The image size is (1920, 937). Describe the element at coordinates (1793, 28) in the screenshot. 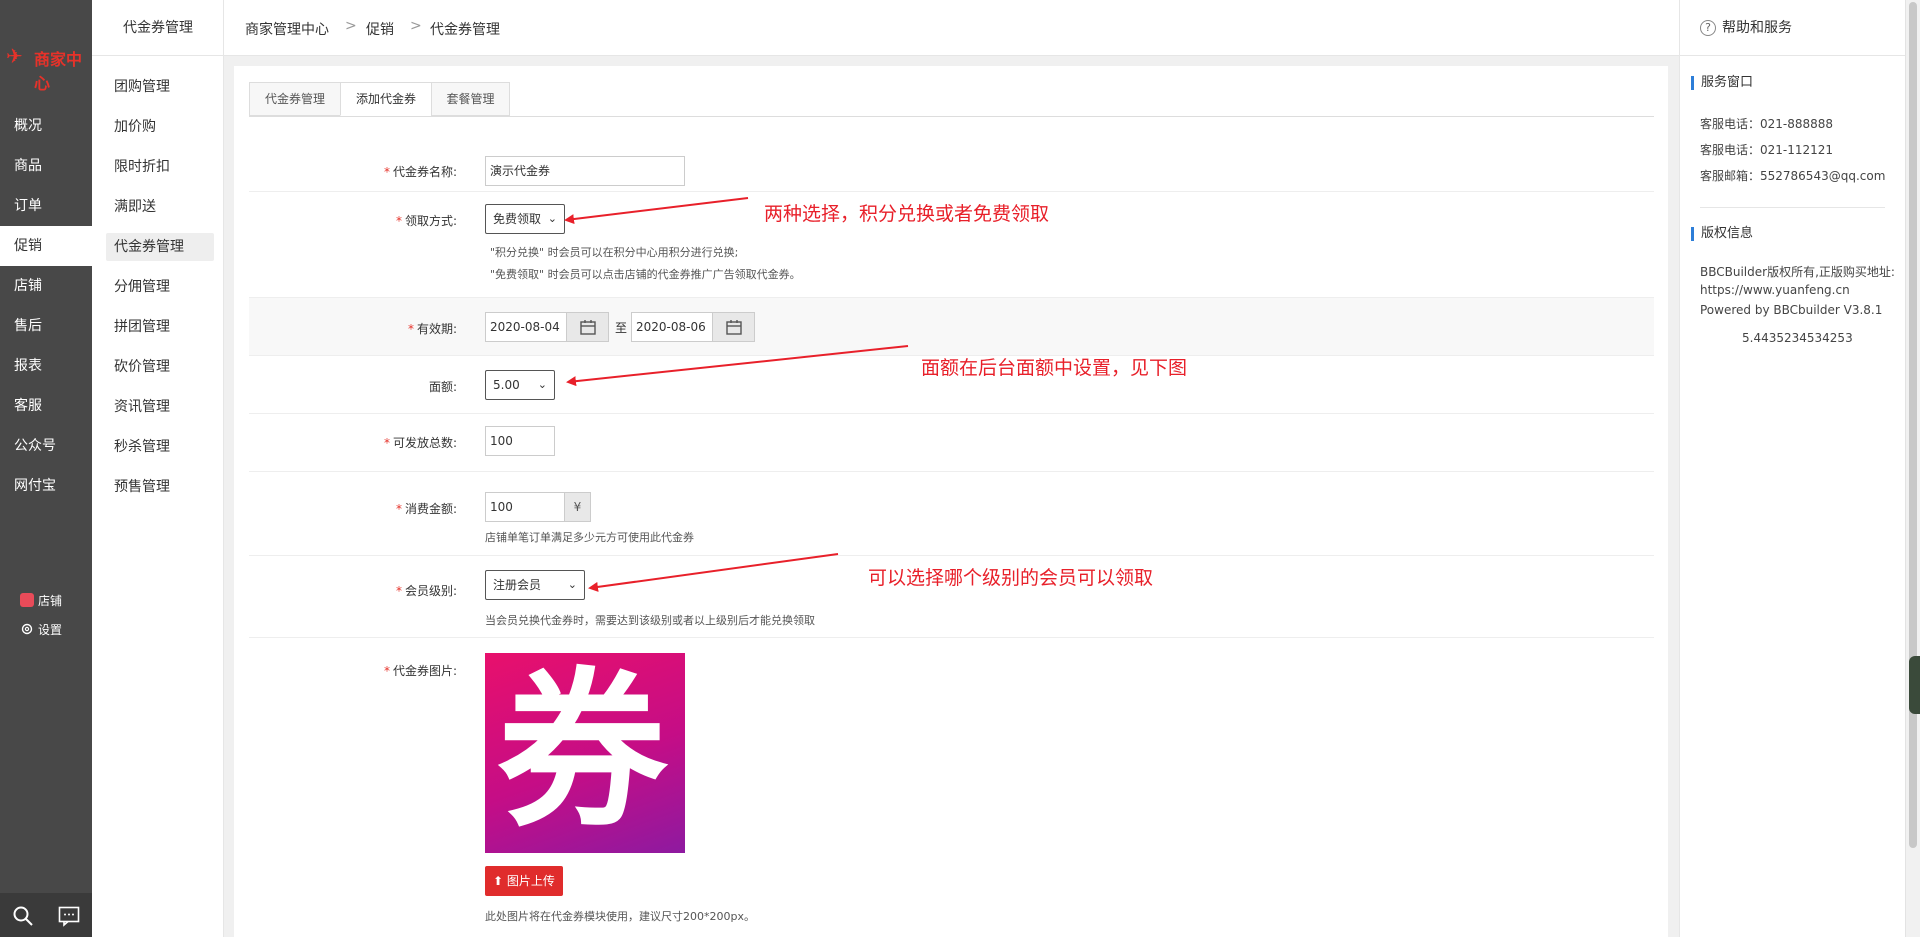

I see `help-panel-title: ? 帮助和服务` at that location.